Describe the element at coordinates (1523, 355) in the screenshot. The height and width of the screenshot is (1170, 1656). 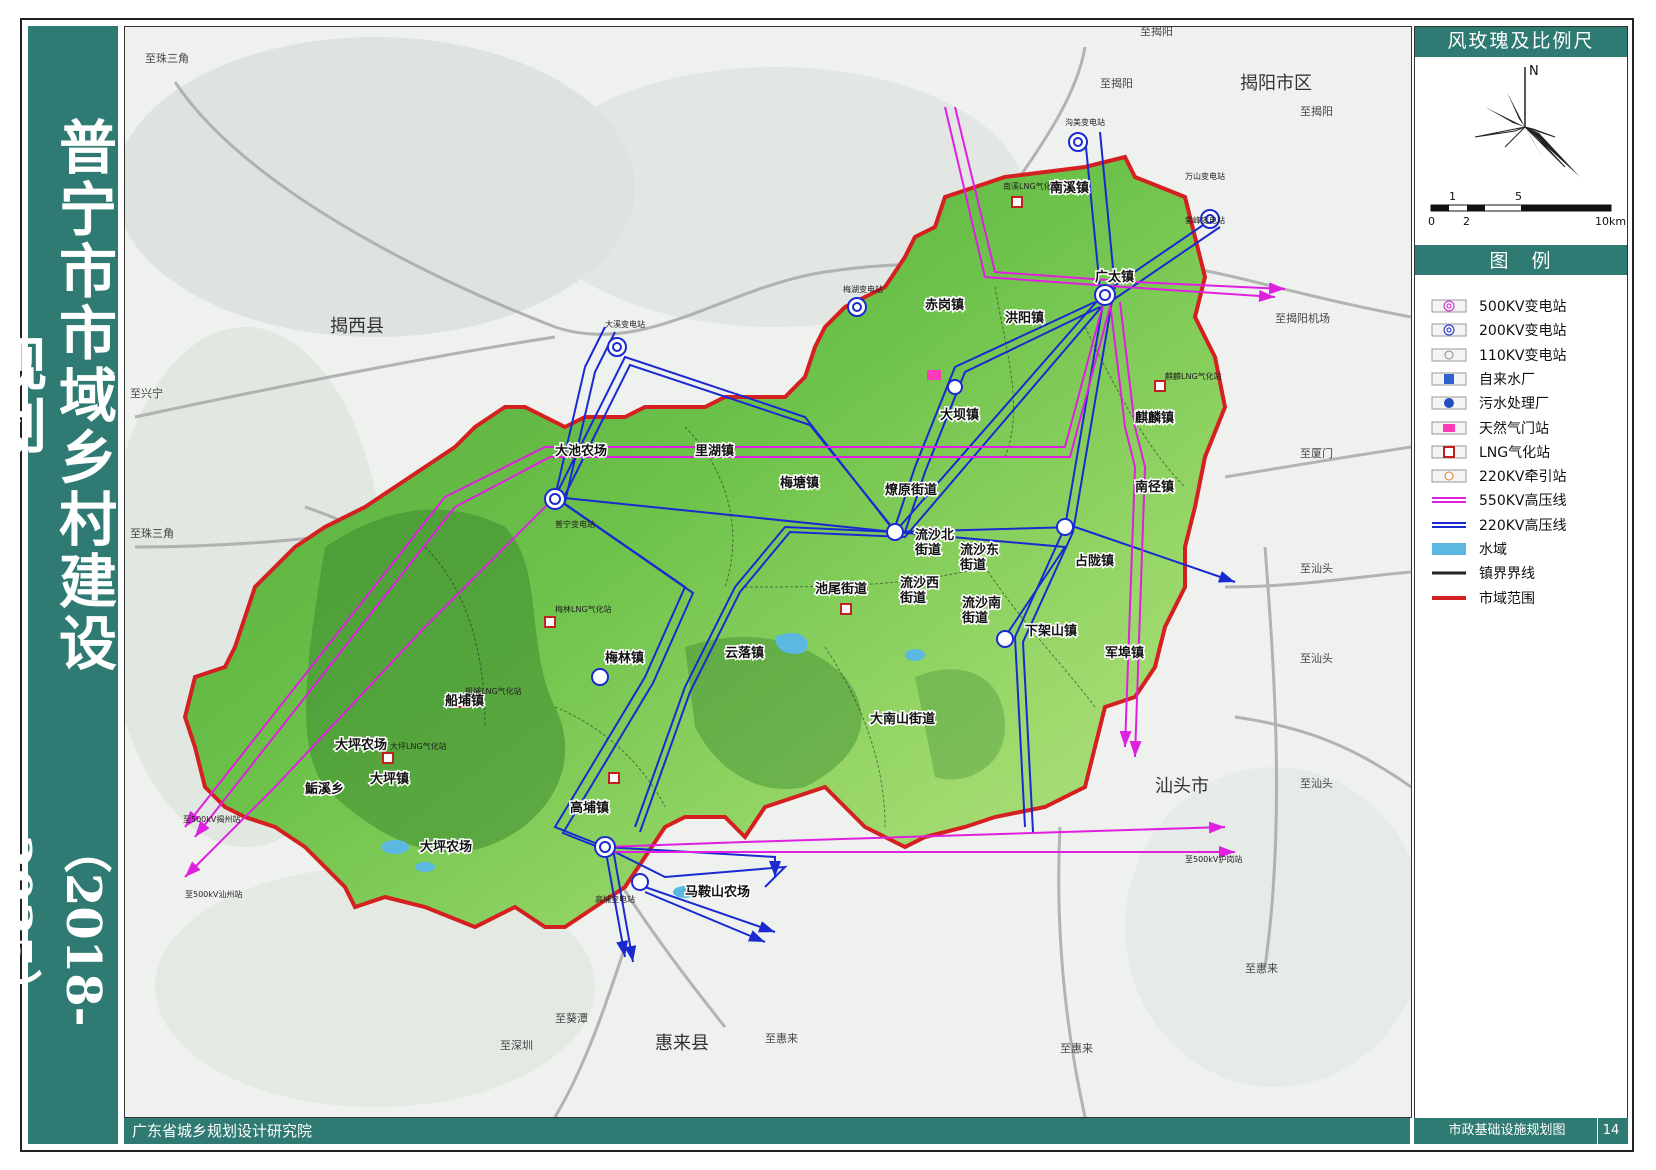
I see `legend-label: 110KV变电站` at that location.